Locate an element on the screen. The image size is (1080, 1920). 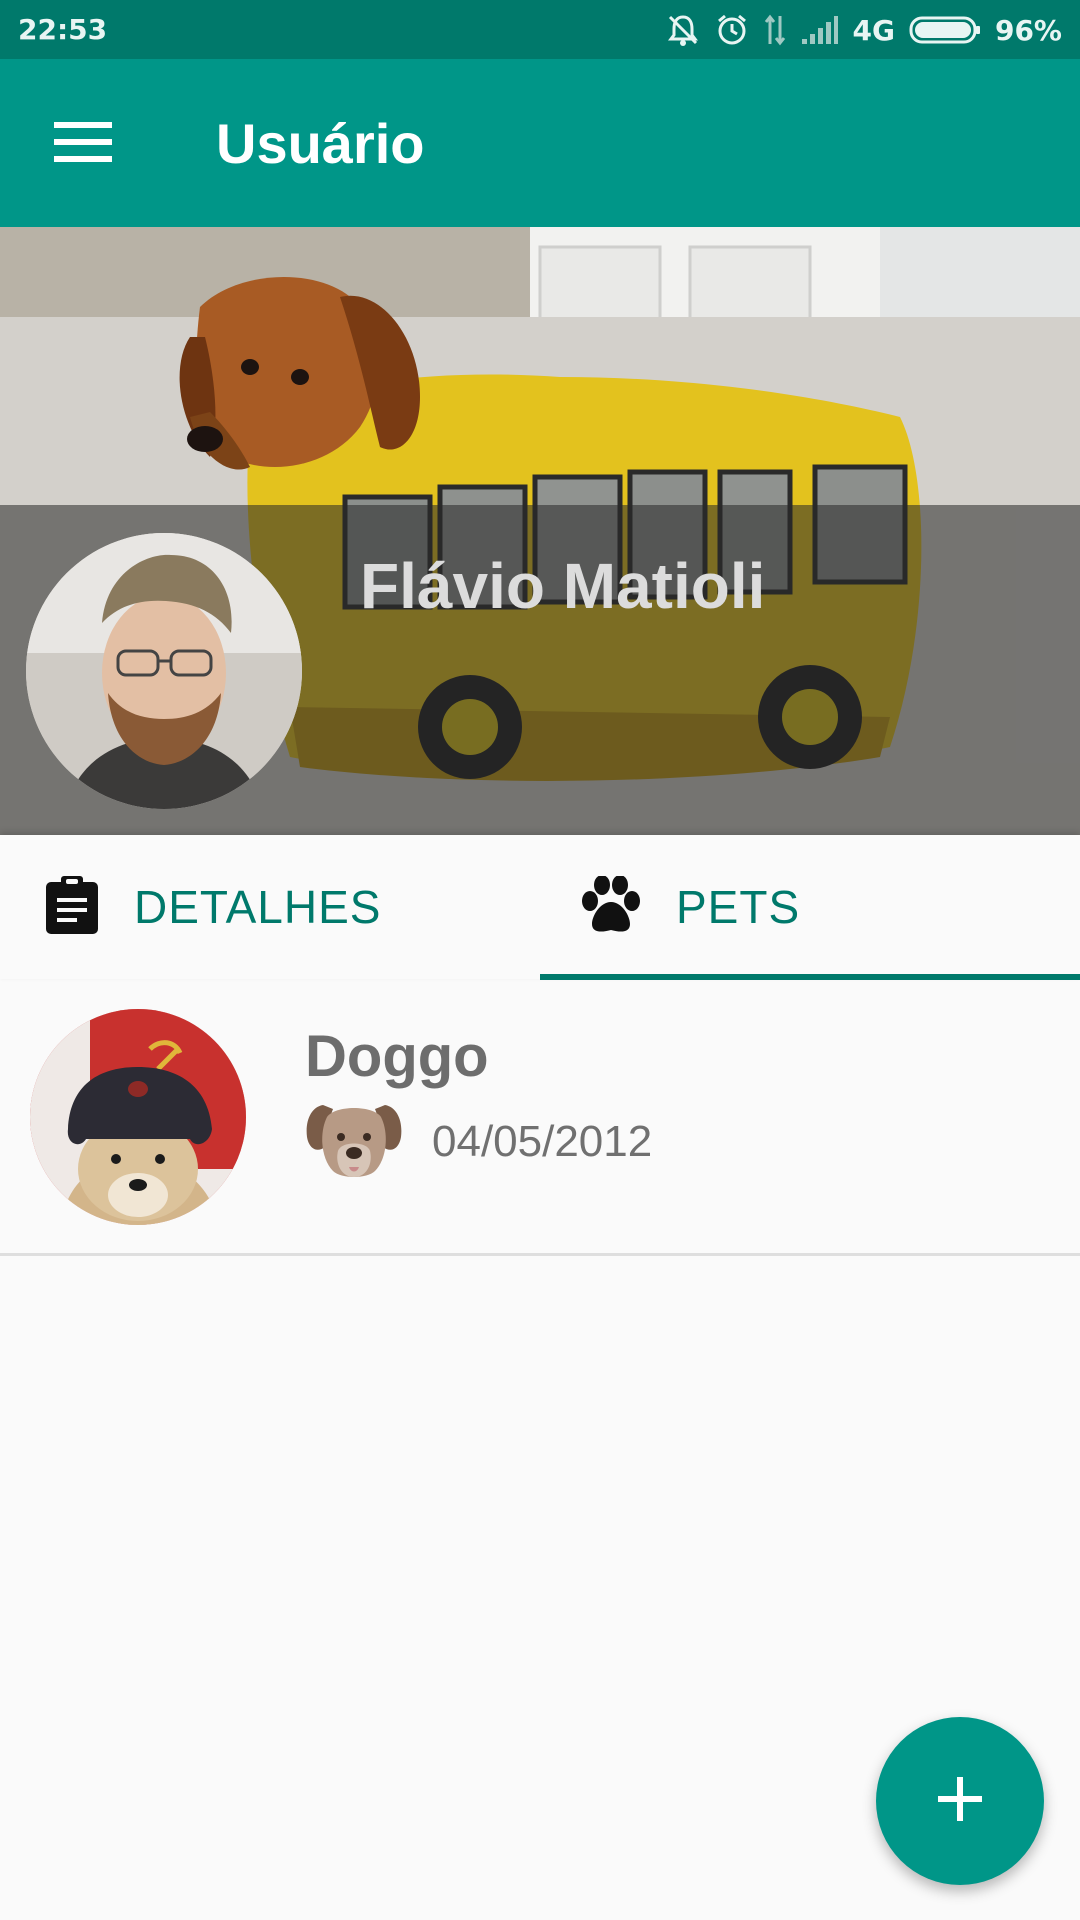
list-item: Doggo 04/05/2012 is located at coordinates (540, 1117).